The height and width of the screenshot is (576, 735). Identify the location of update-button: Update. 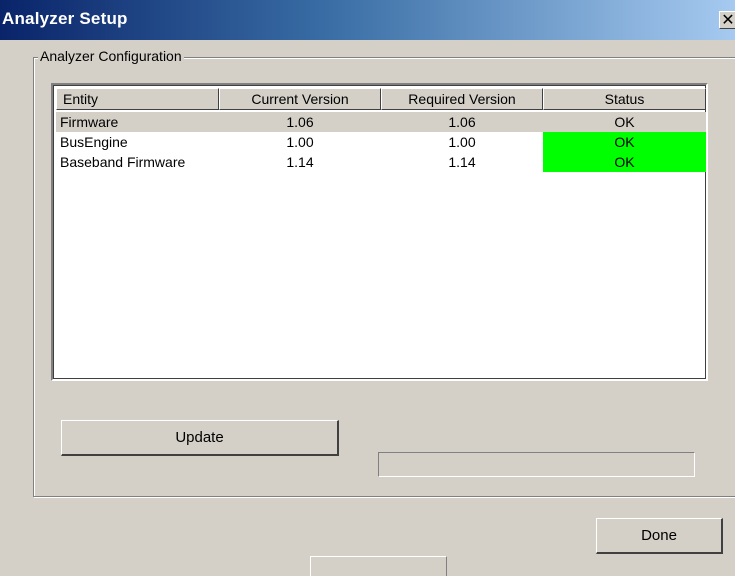
(200, 438).